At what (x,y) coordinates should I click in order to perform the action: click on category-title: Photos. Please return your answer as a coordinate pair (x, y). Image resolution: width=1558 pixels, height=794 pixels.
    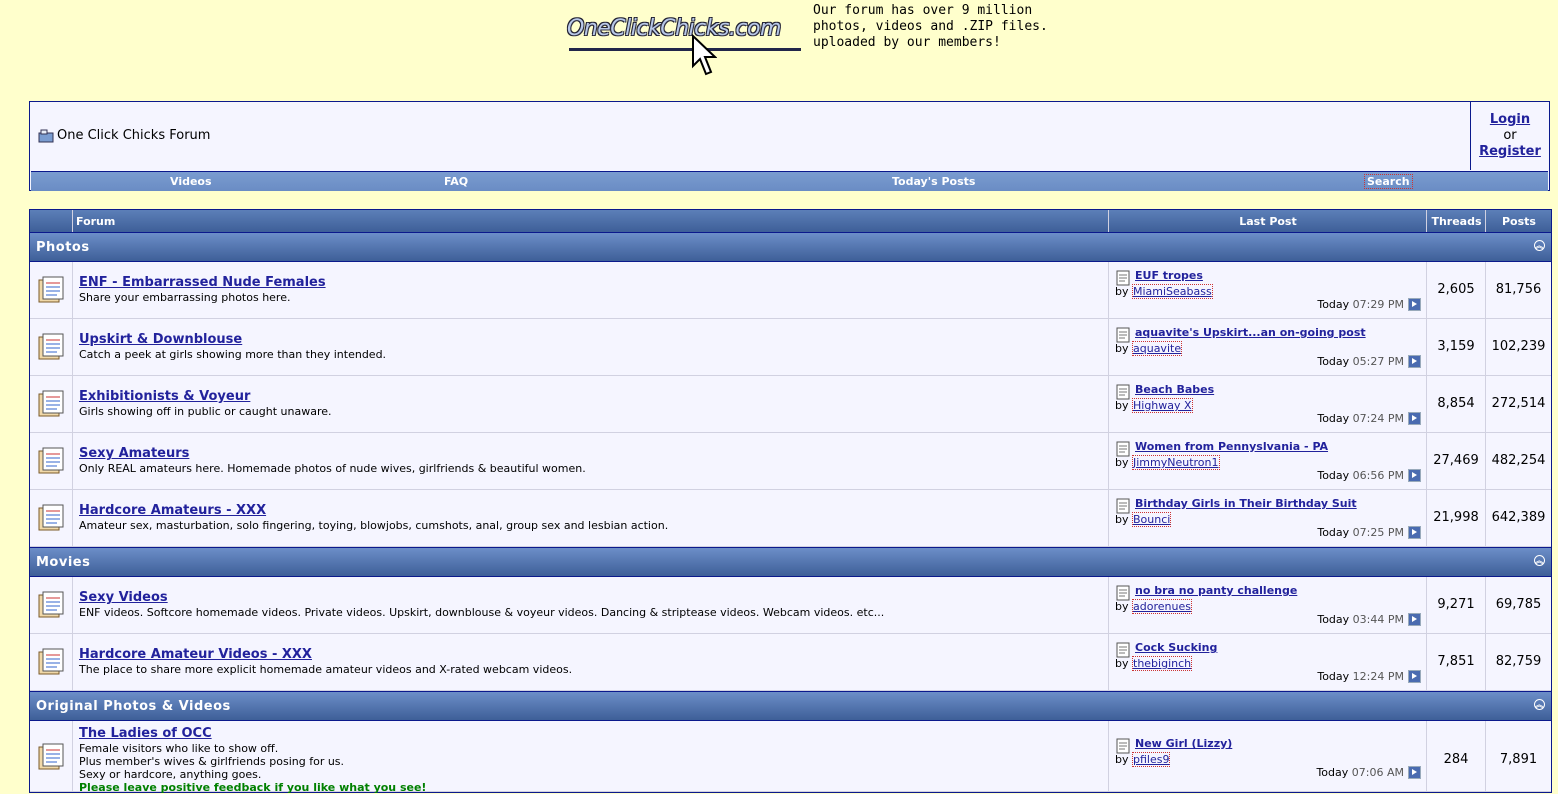
    Looking at the image, I should click on (63, 247).